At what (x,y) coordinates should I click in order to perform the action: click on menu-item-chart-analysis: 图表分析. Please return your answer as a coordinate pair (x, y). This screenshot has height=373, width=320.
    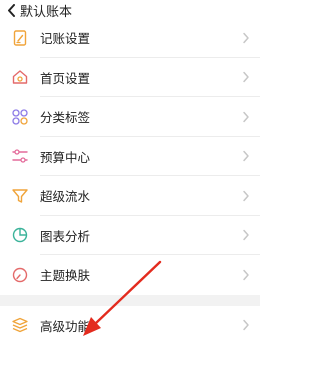
    Looking at the image, I should click on (130, 235).